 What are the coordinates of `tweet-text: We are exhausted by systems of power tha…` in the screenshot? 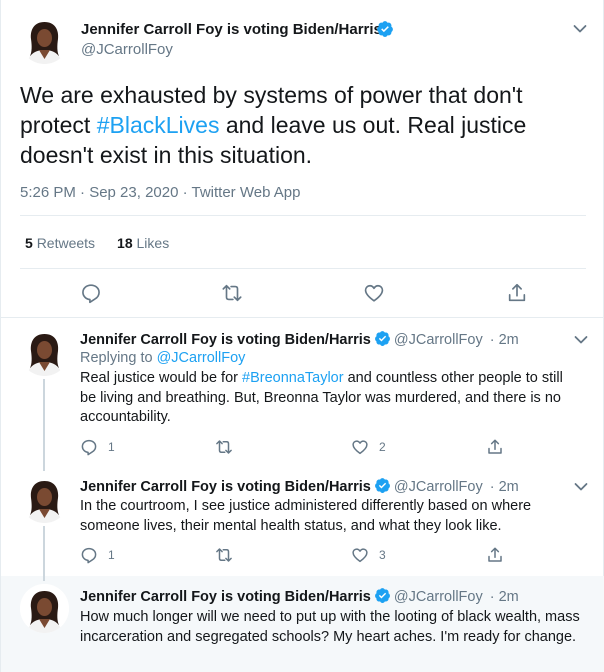 It's located at (273, 125).